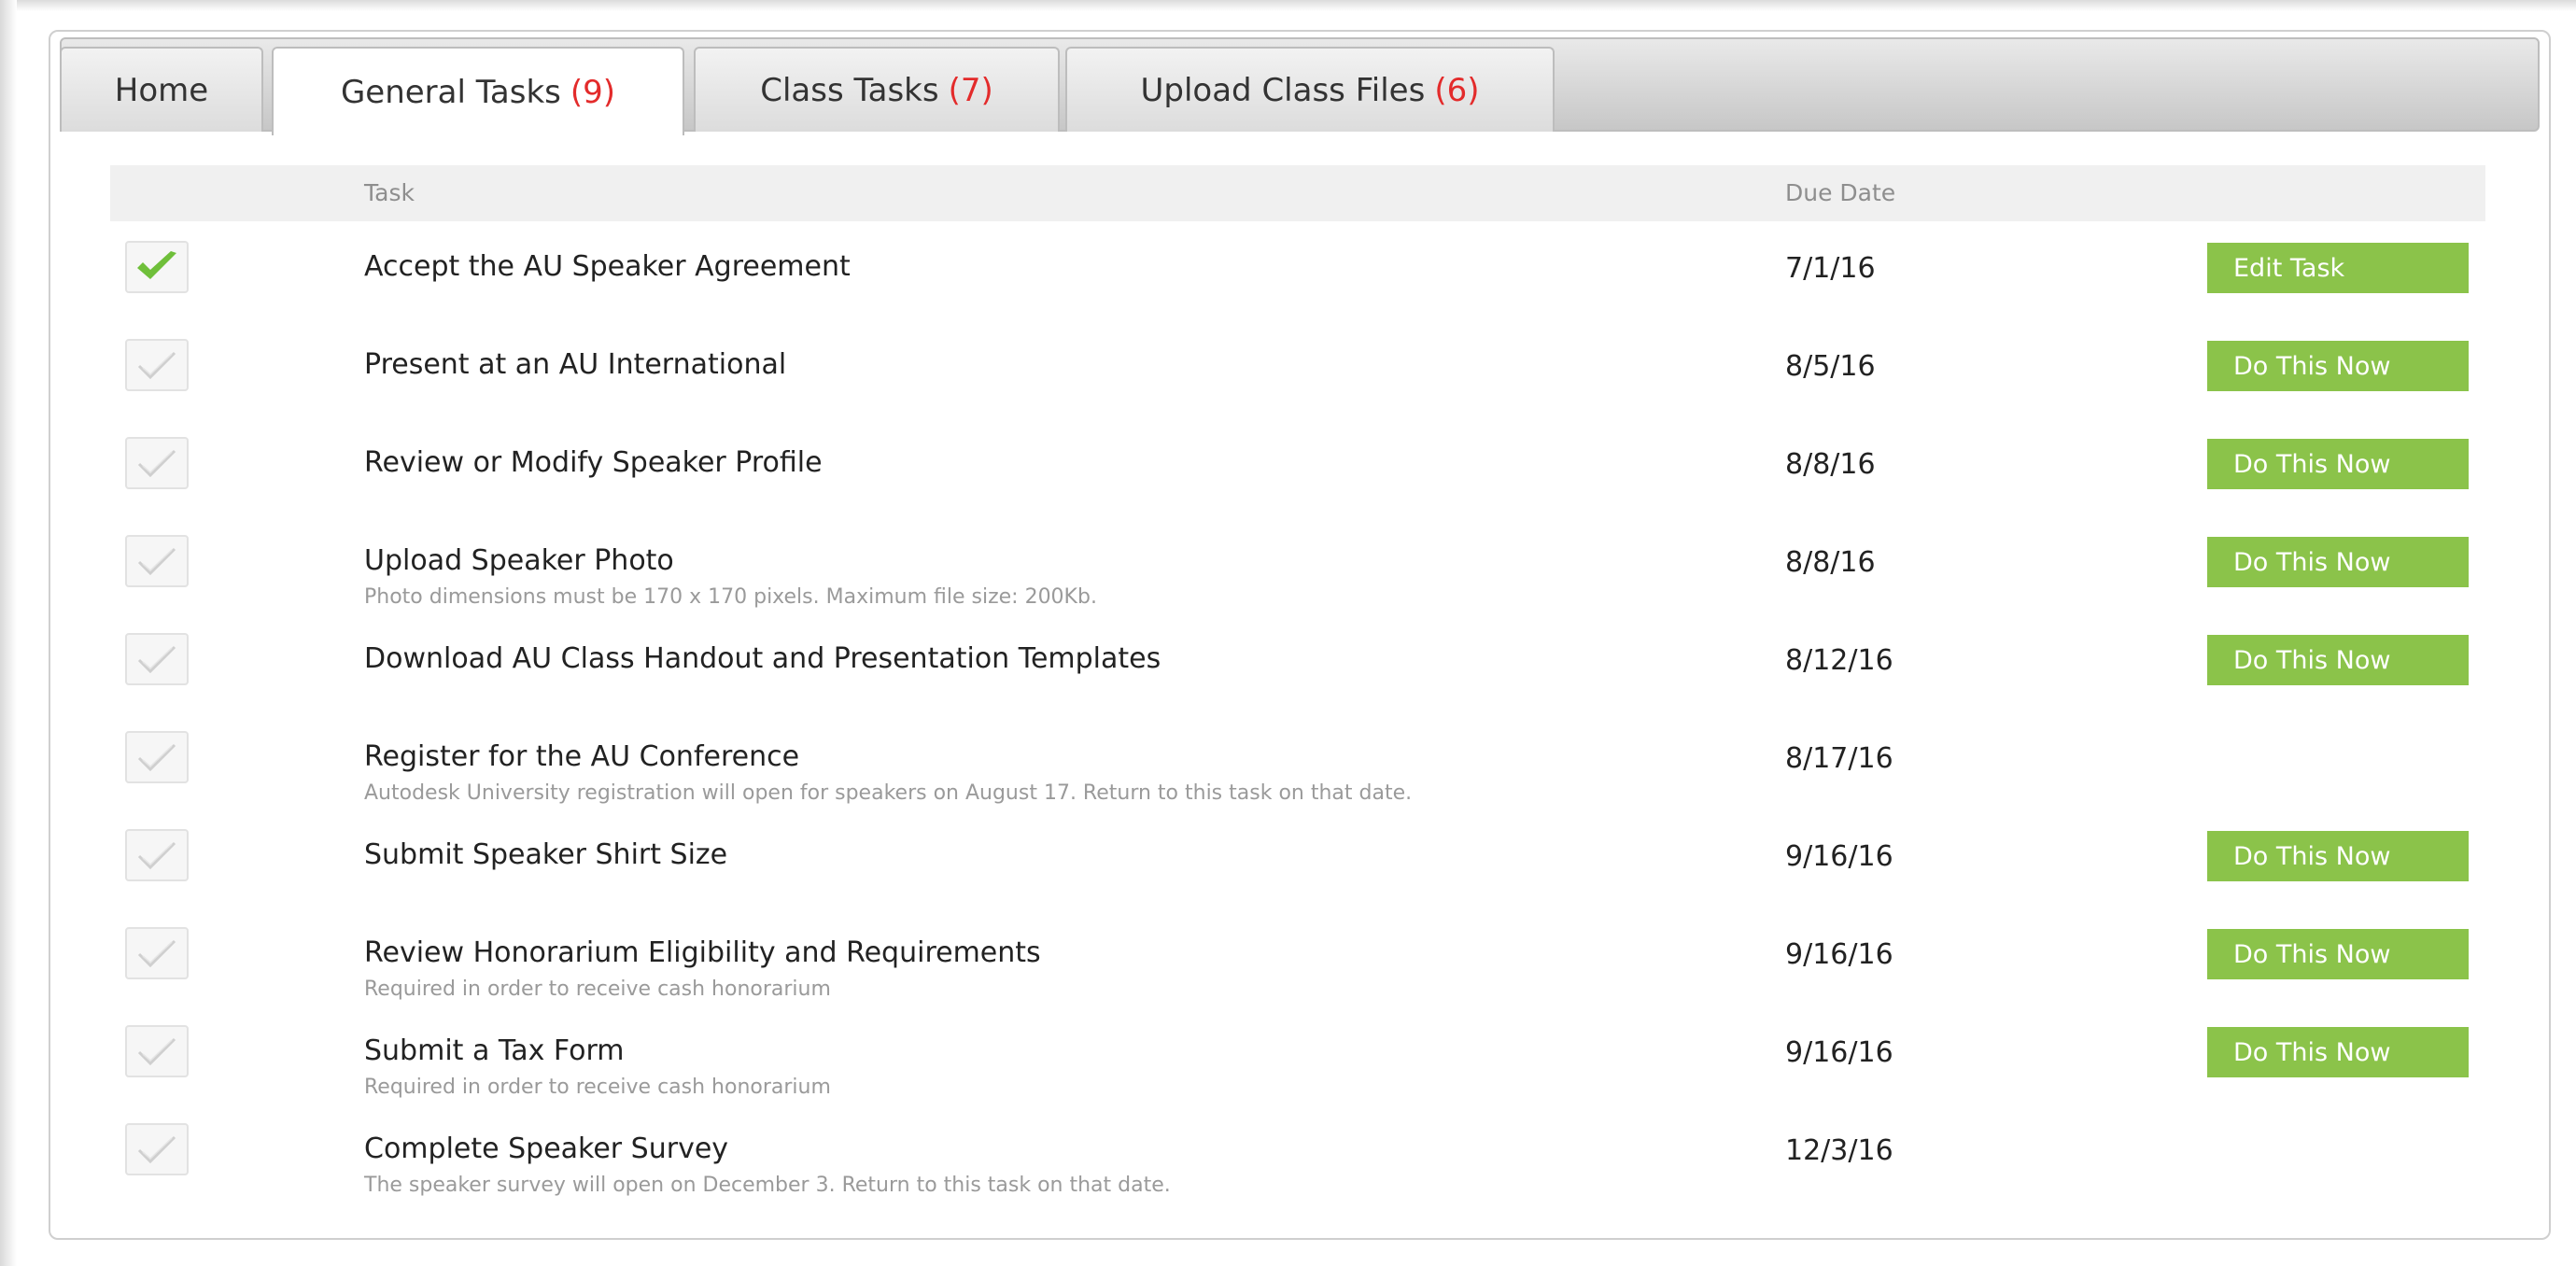 This screenshot has width=2576, height=1266. Describe the element at coordinates (582, 756) in the screenshot. I see `task-title: Register for the AU Conference` at that location.